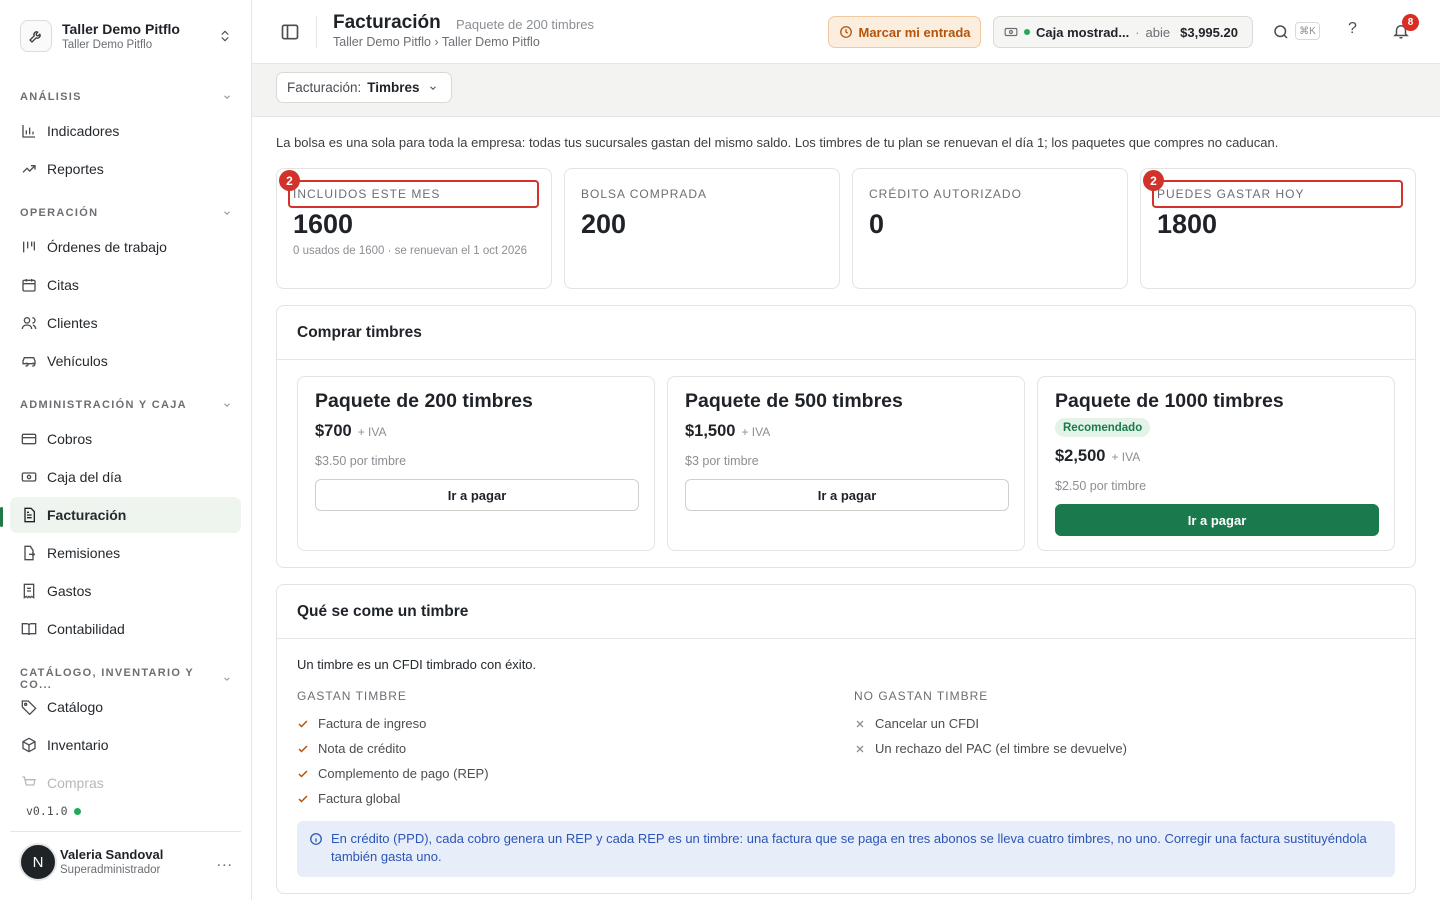 Image resolution: width=1440 pixels, height=900 pixels. What do you see at coordinates (86, 629) in the screenshot?
I see `sidebar-item-label: Contabilidad` at bounding box center [86, 629].